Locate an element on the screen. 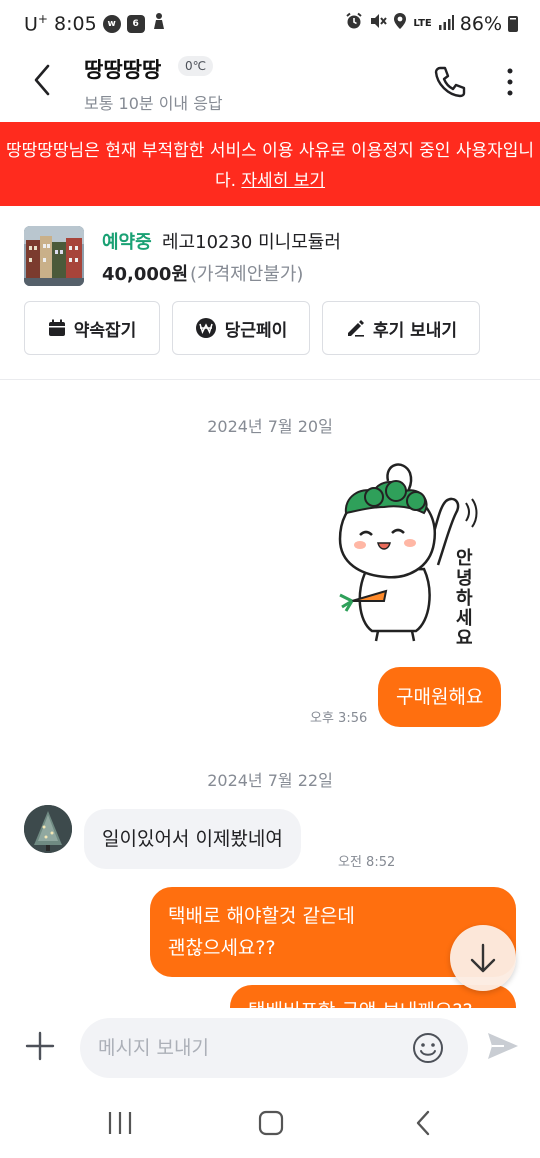 The height and width of the screenshot is (1158, 540). message-input-container is located at coordinates (274, 1048).